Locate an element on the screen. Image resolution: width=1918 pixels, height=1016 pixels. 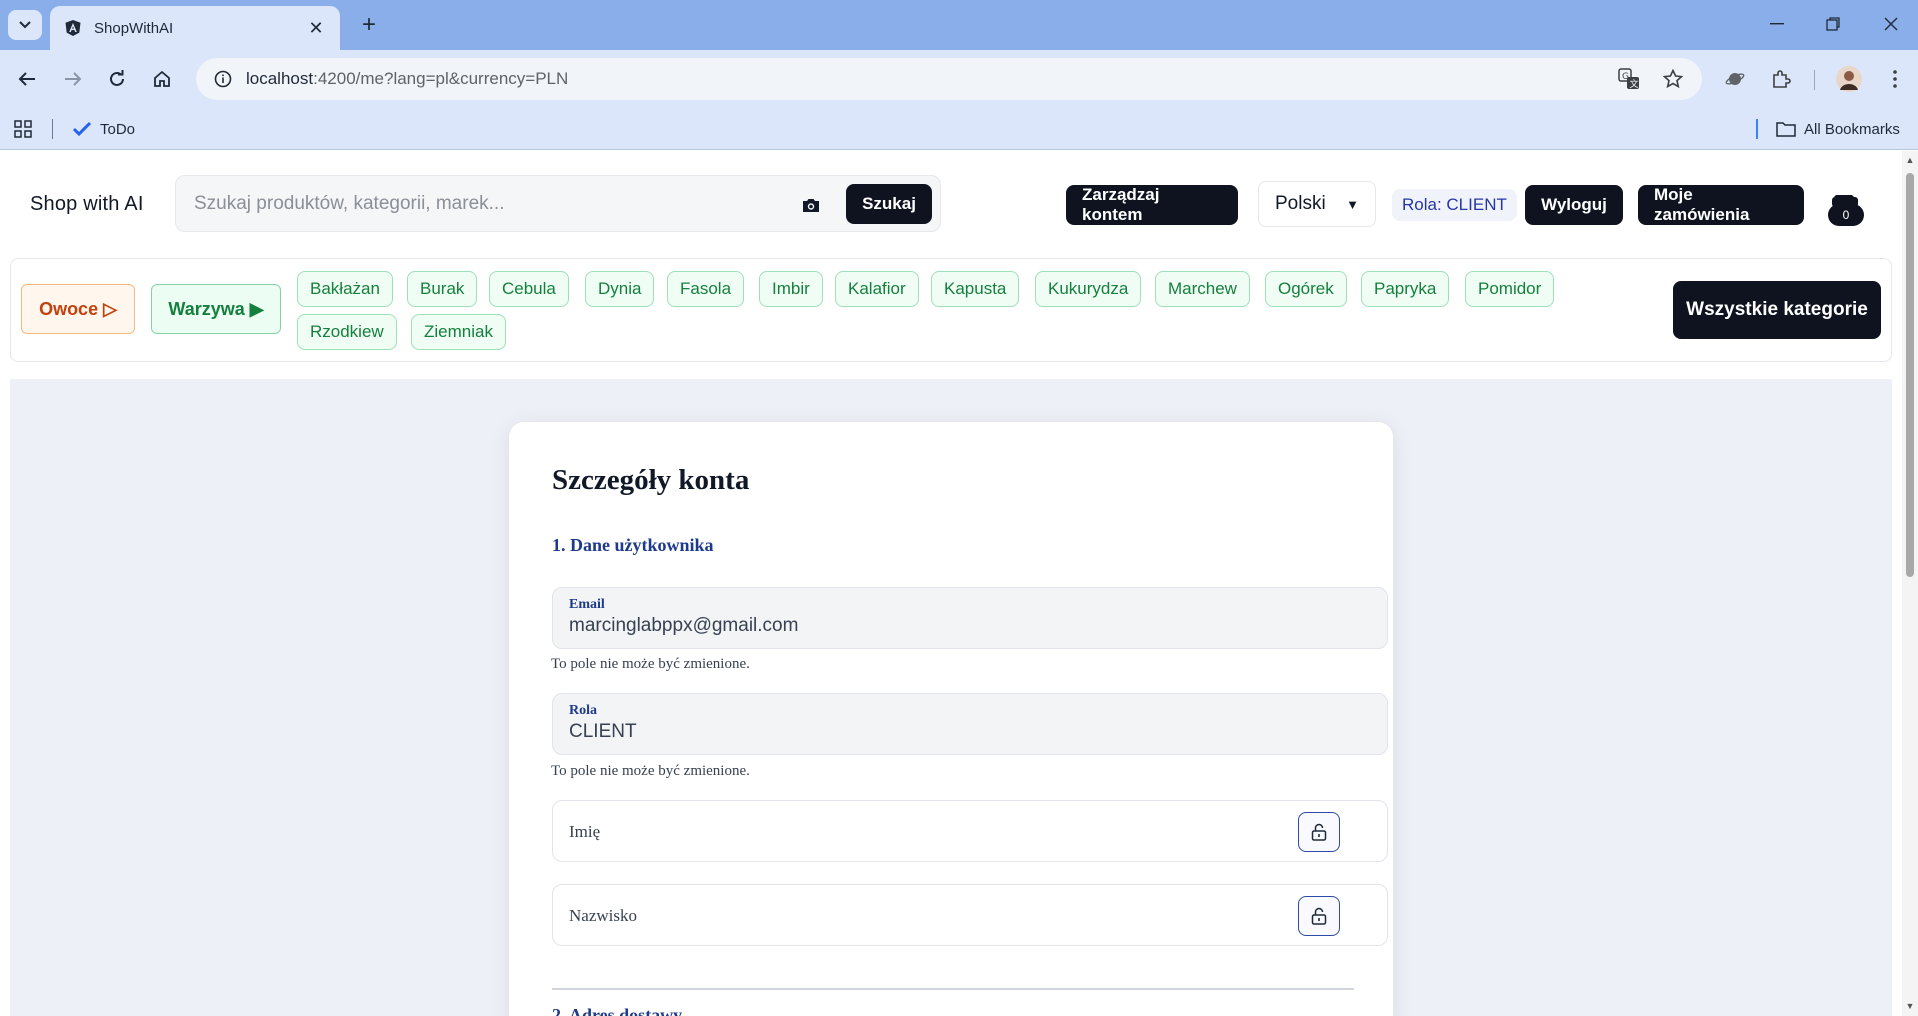
logout-button: Wyloguj is located at coordinates (1574, 205).